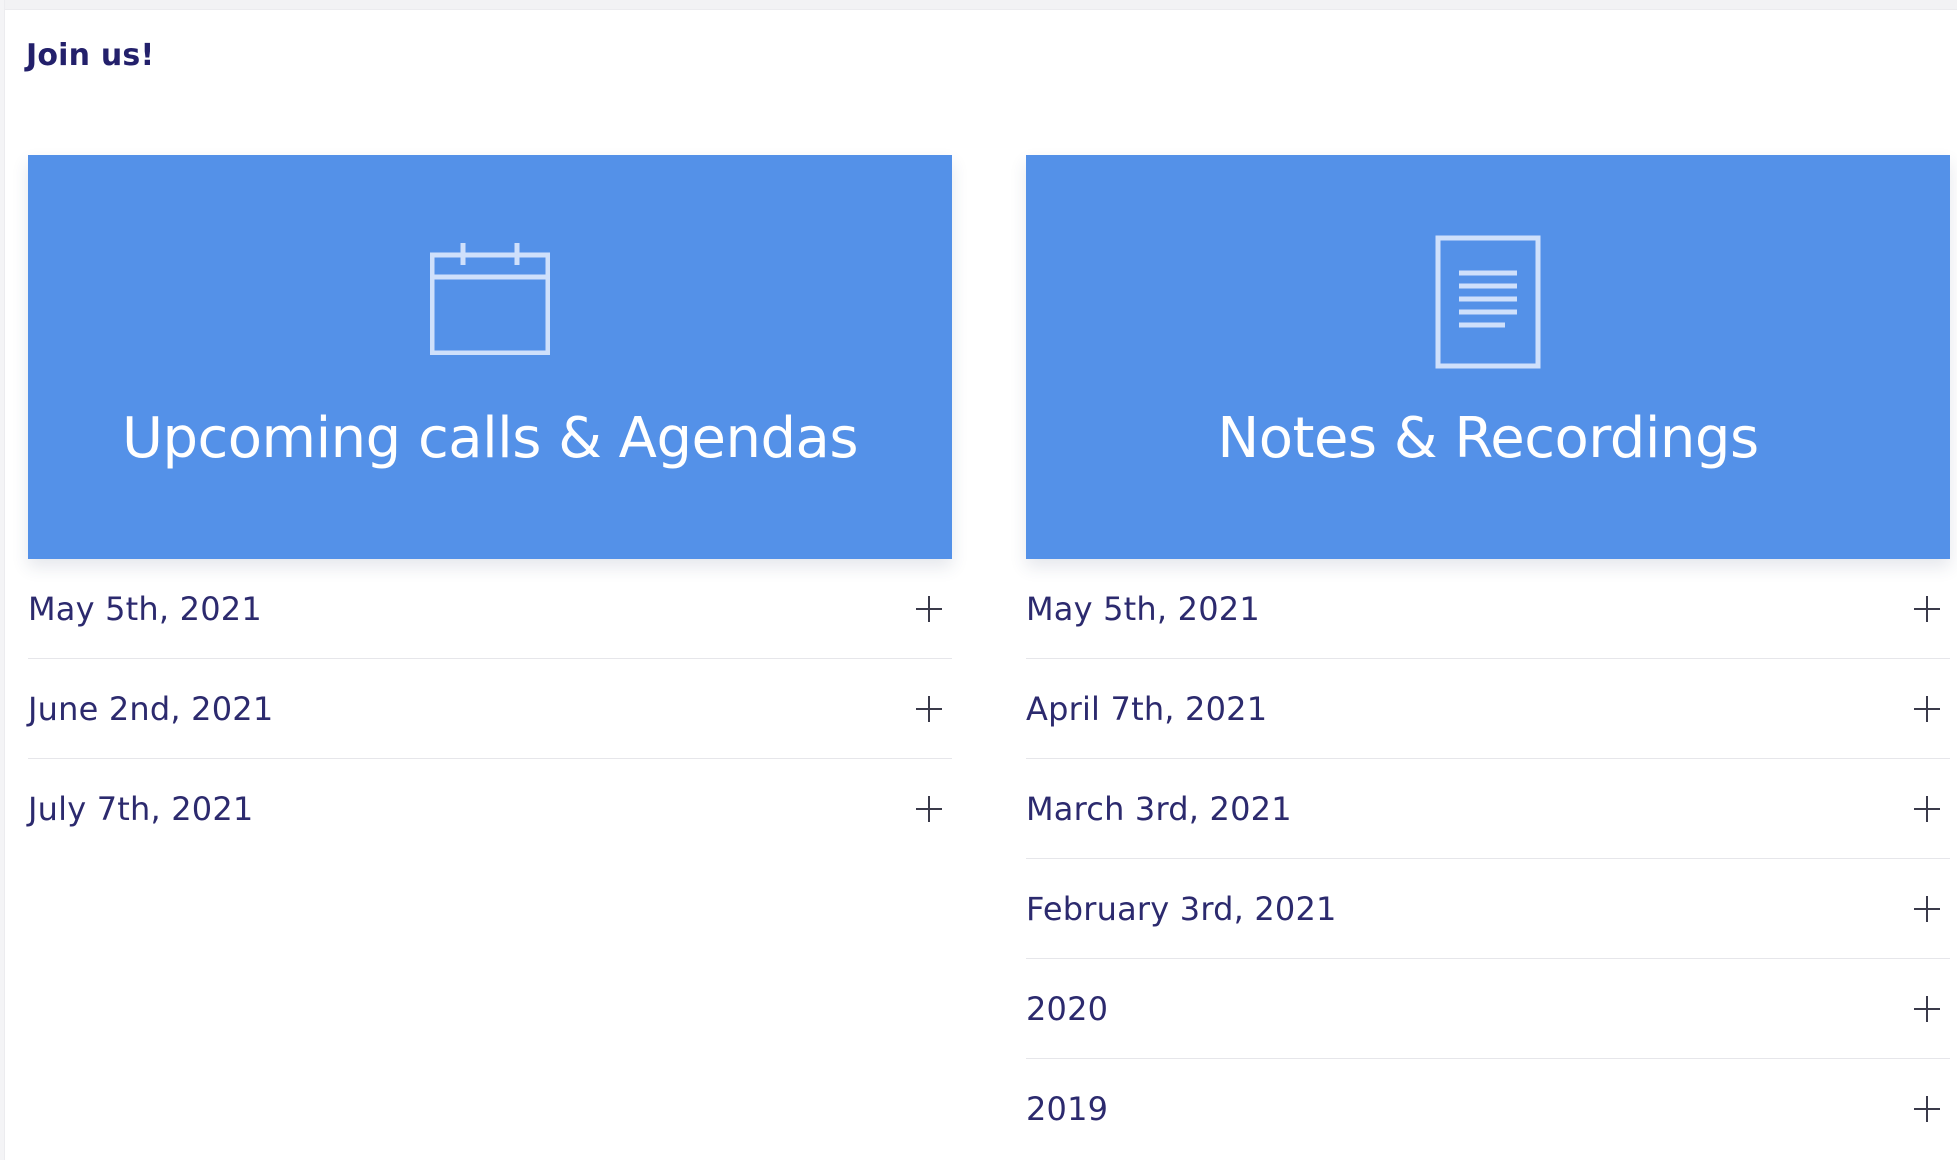  Describe the element at coordinates (2, 580) in the screenshot. I see `left-border` at that location.